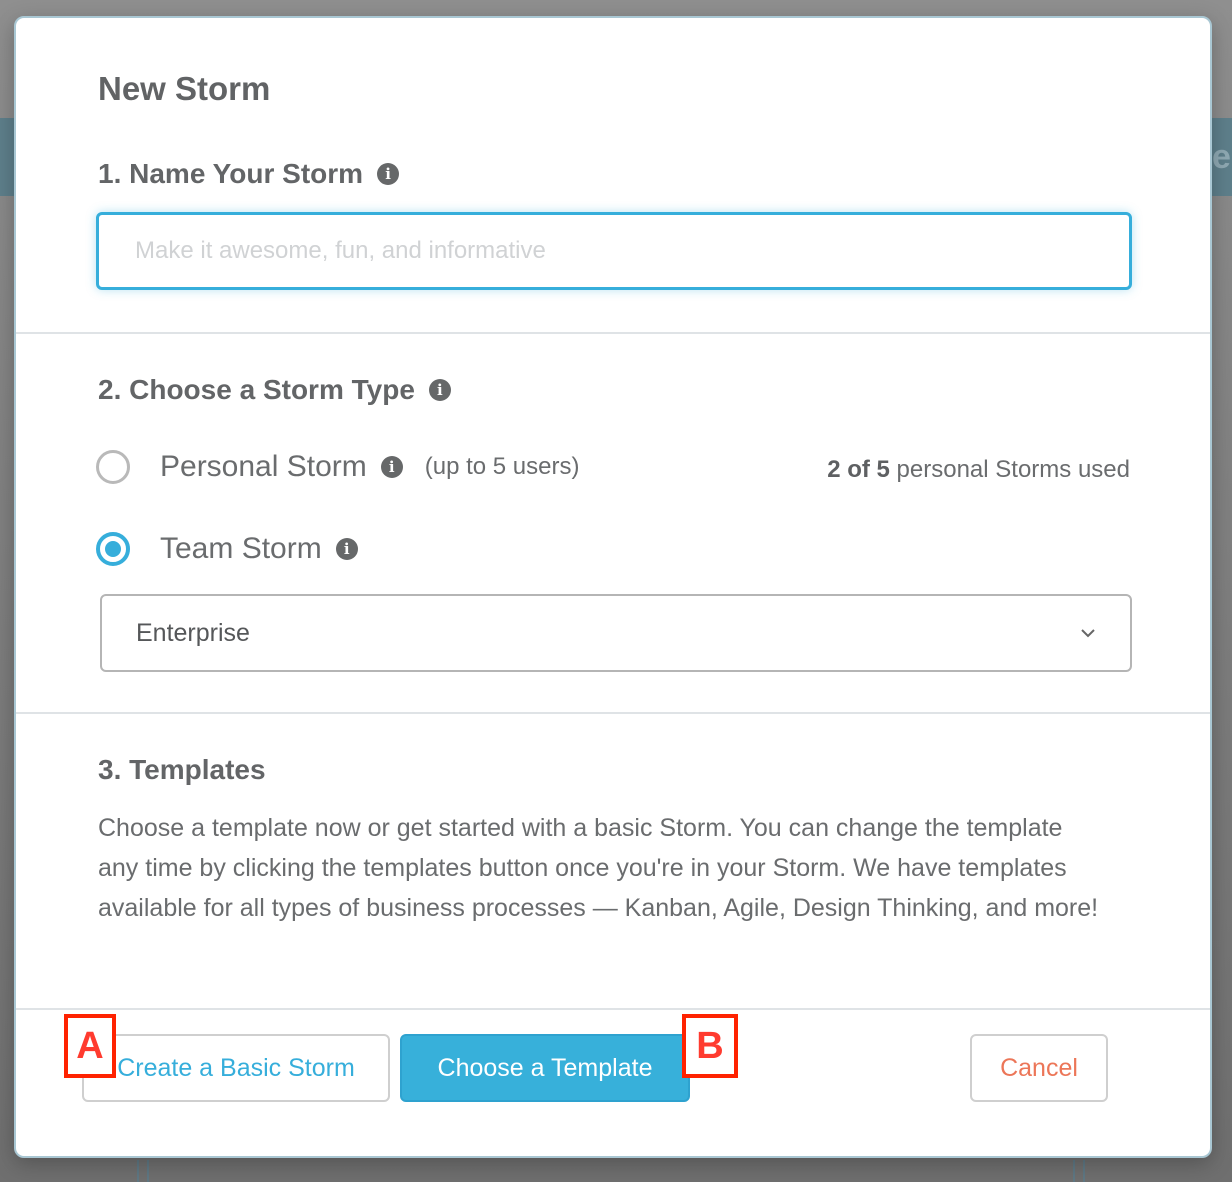 The height and width of the screenshot is (1182, 1232). Describe the element at coordinates (1009, 469) in the screenshot. I see `usage-text: personal Storms used` at that location.